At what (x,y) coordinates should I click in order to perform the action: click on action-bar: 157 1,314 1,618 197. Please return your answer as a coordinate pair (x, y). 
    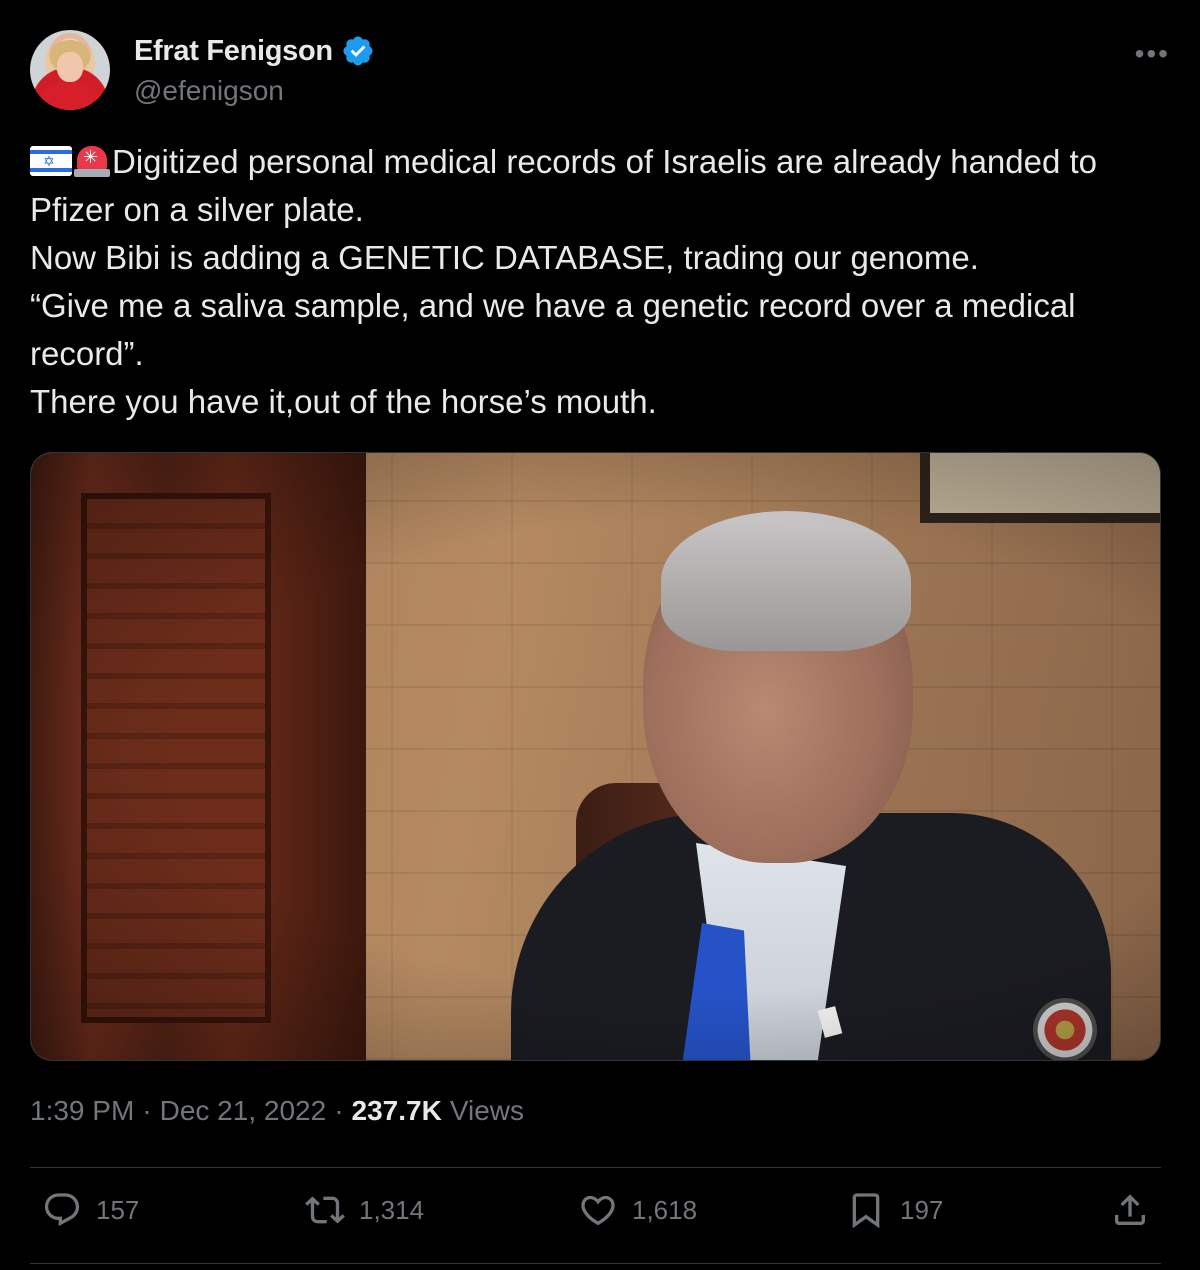
    Looking at the image, I should click on (595, 1218).